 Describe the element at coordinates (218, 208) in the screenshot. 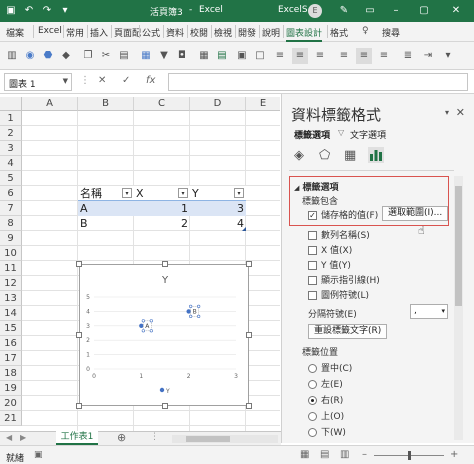

I see `table-cell: 3` at that location.